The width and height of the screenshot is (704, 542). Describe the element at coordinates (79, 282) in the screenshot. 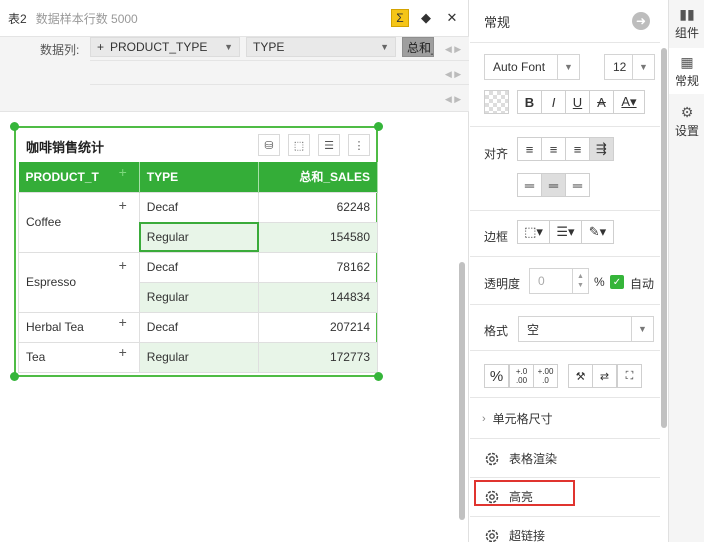

I see `table-cell: Espresso +` at that location.